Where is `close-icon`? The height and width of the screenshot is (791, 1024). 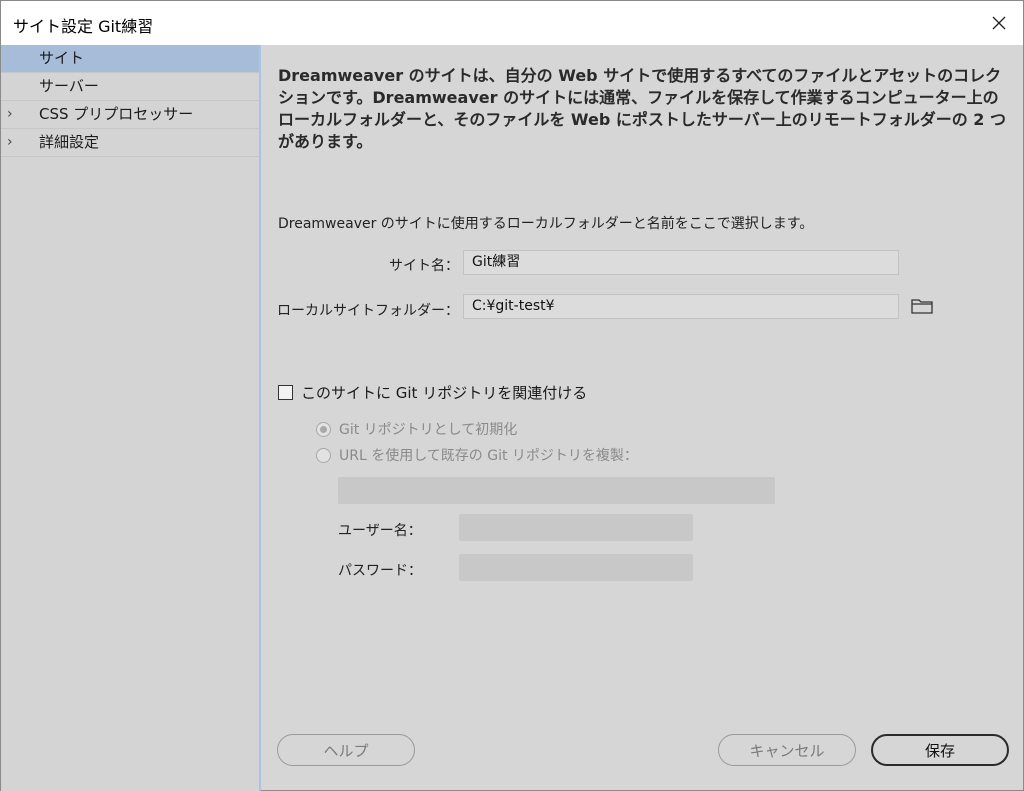 close-icon is located at coordinates (999, 23).